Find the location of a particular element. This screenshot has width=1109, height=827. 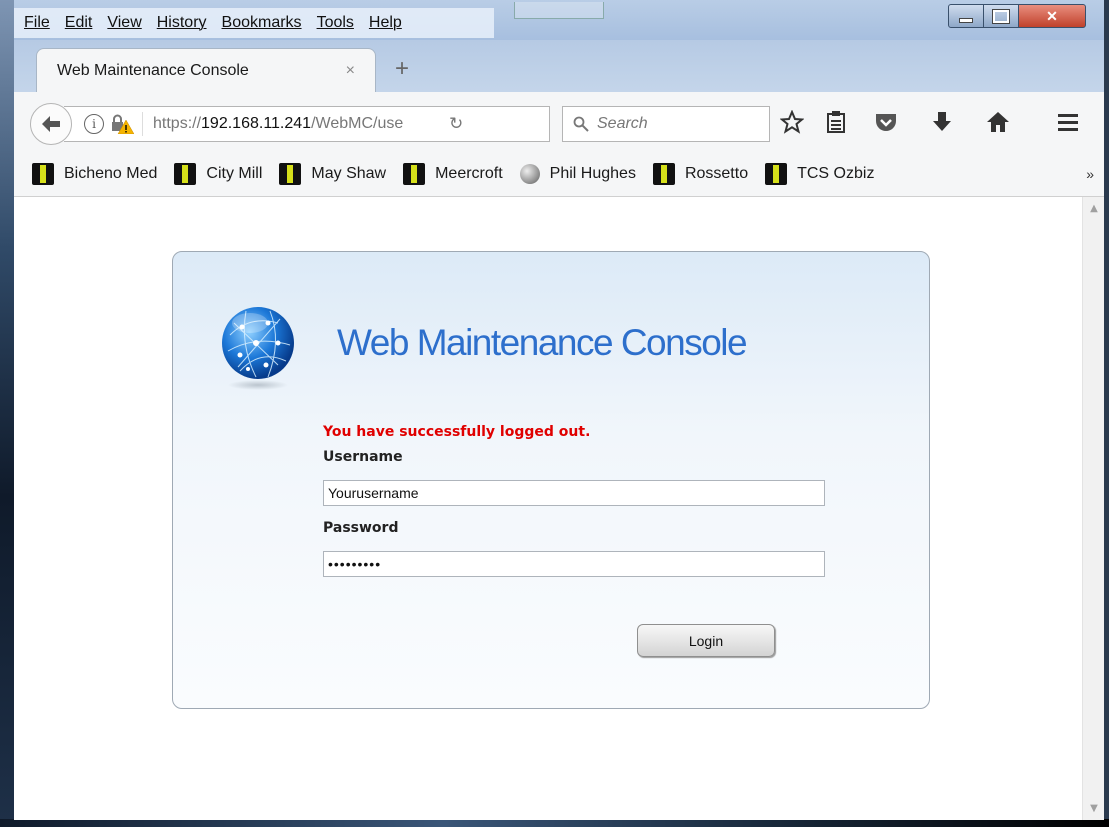

menu-view: View is located at coordinates (124, 23).